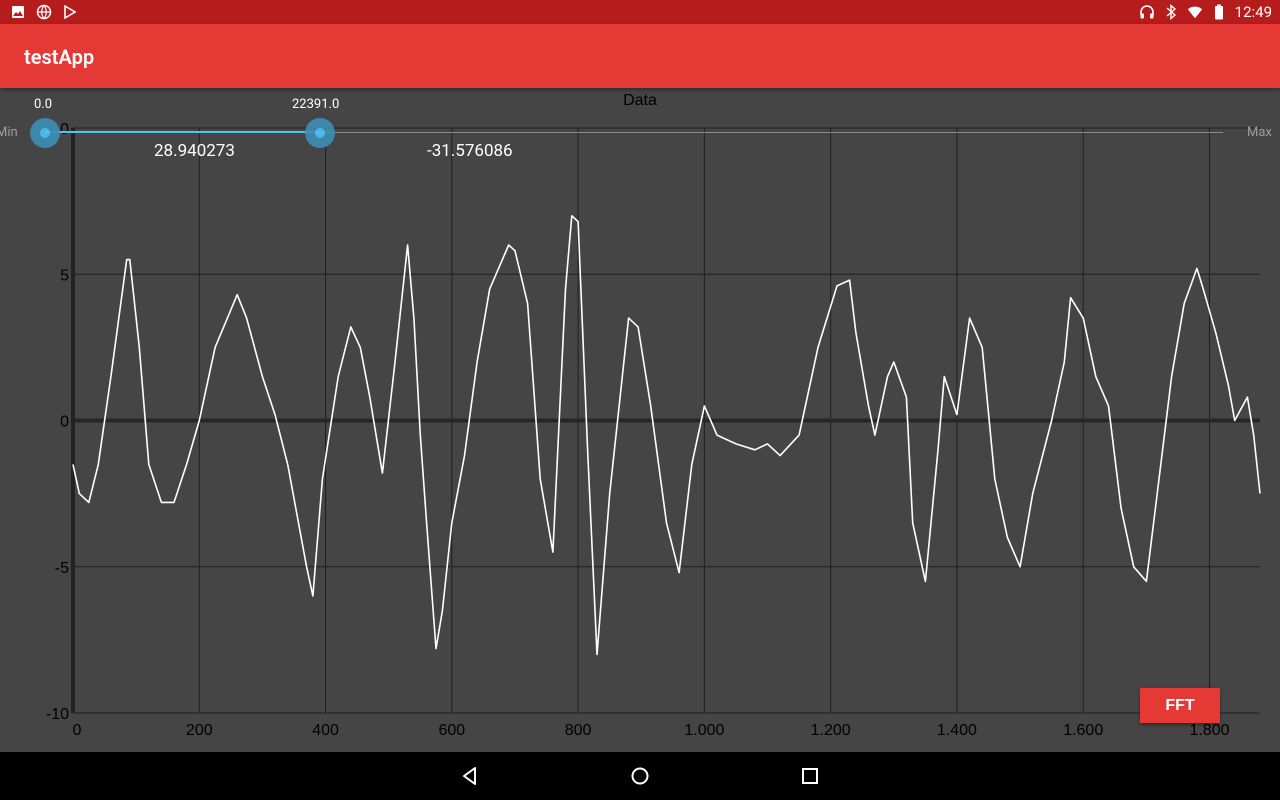  What do you see at coordinates (957, 730) in the screenshot?
I see `x-tick-label: 1.400` at bounding box center [957, 730].